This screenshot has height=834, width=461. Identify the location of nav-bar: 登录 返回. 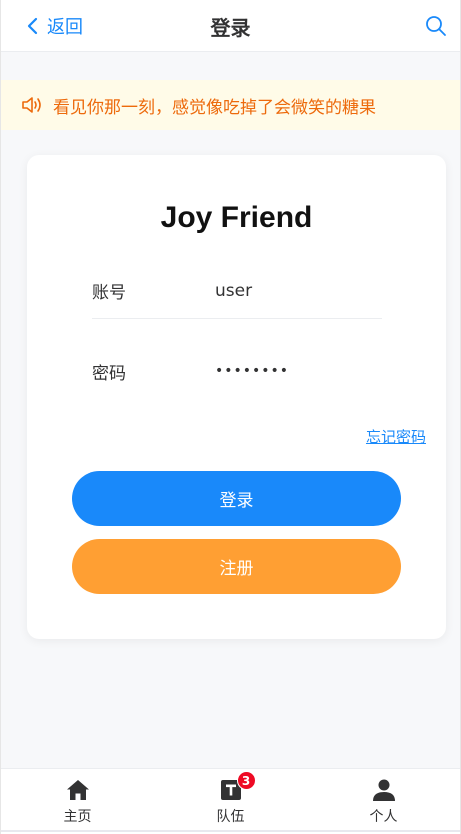
(230, 26).